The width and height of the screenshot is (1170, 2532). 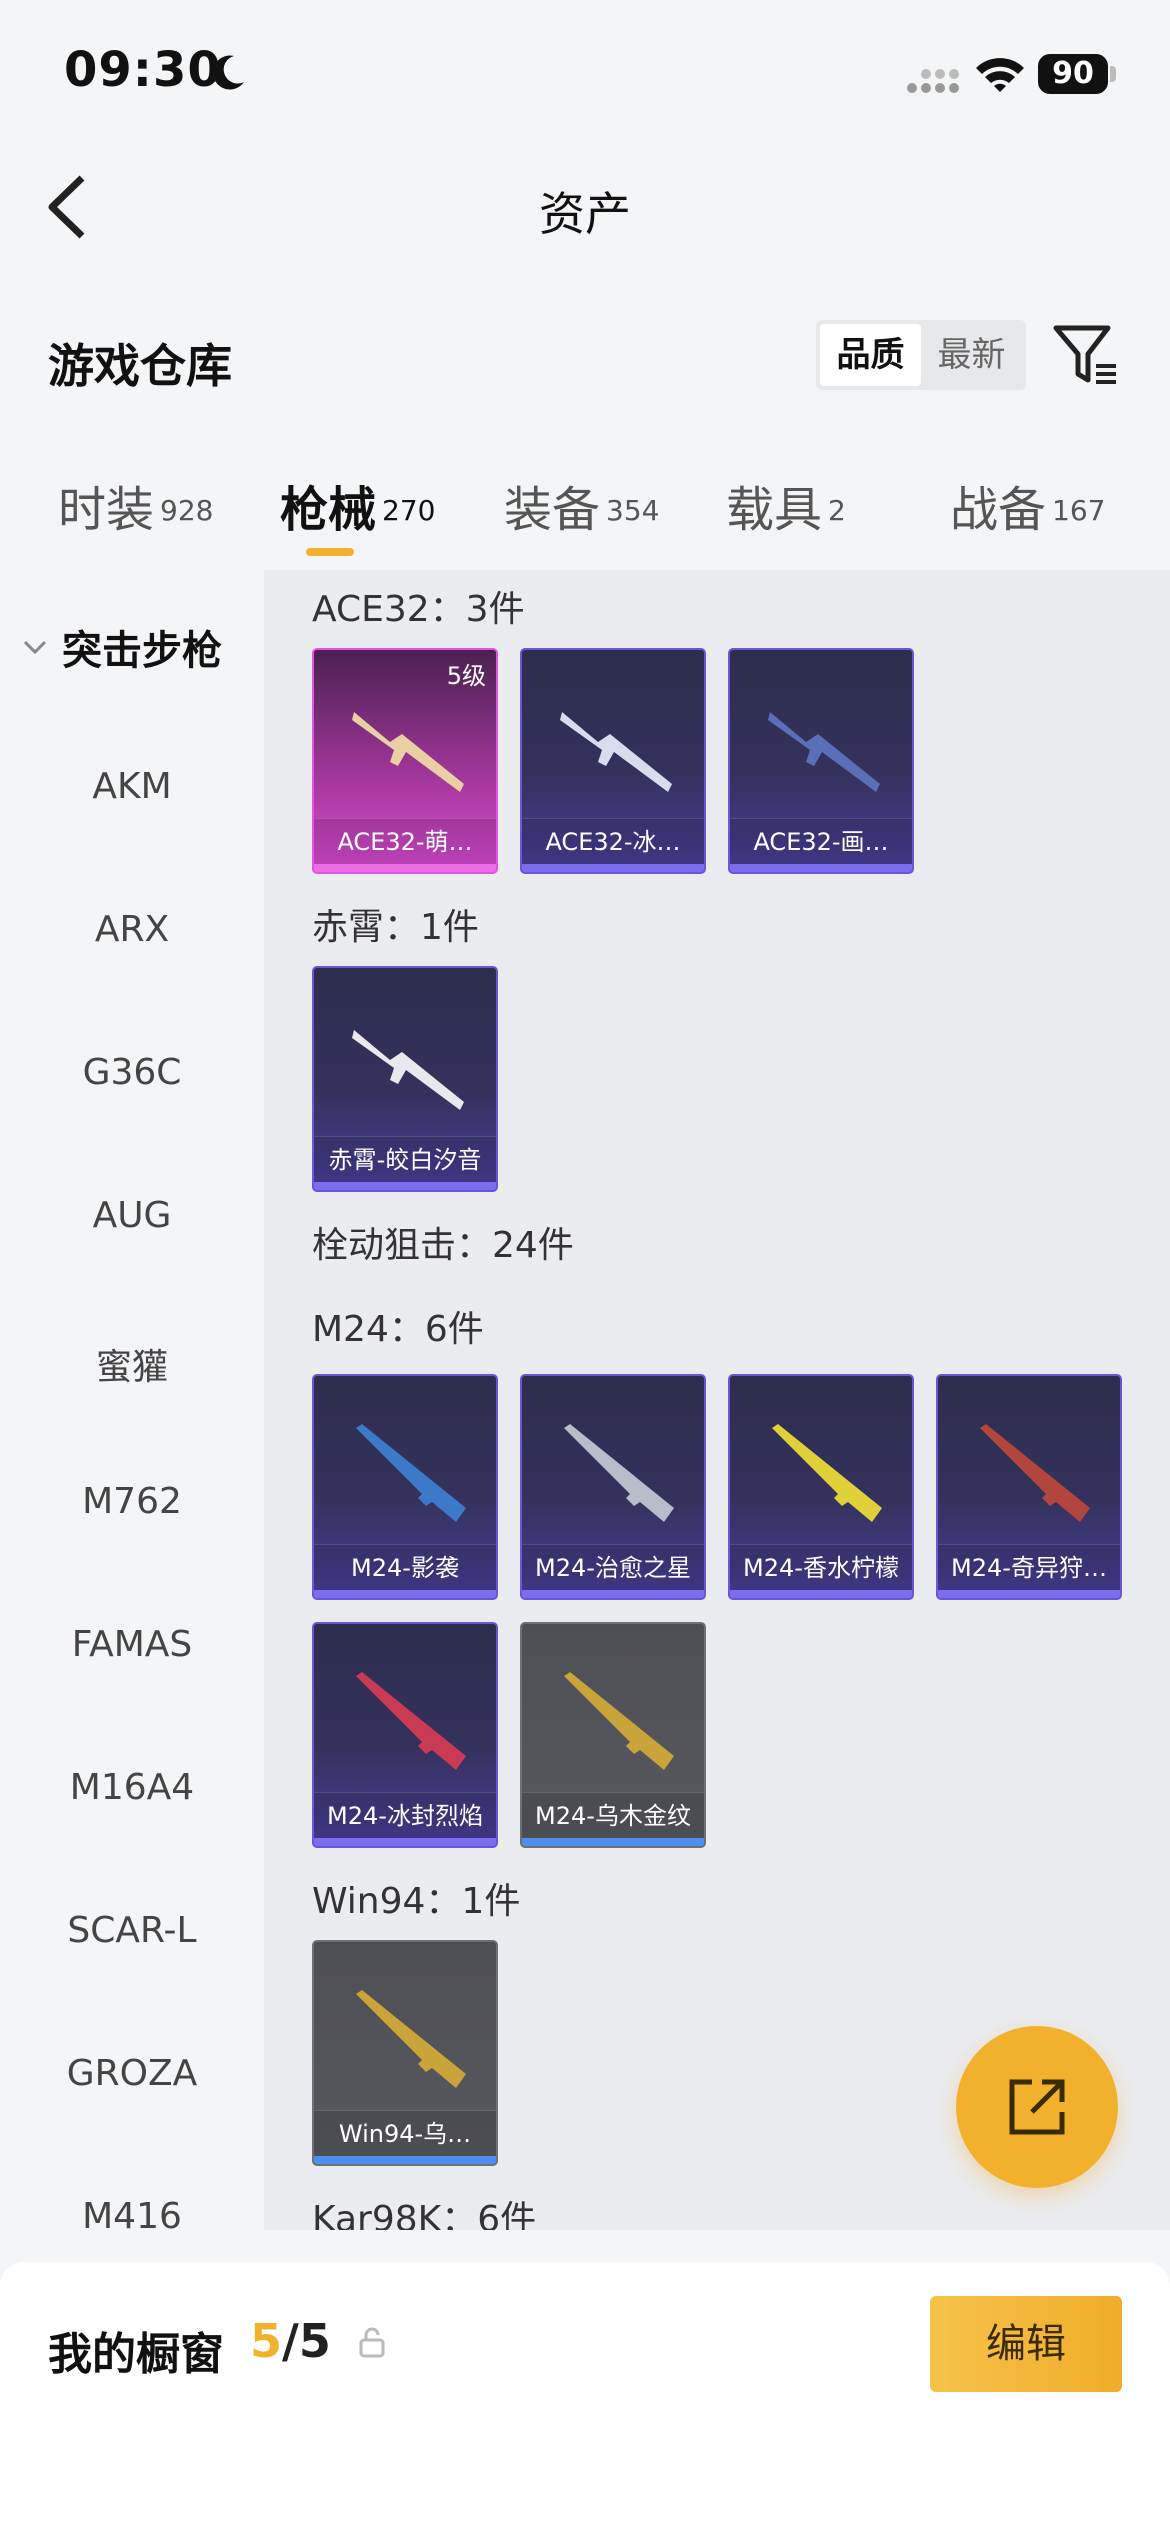 What do you see at coordinates (774, 510) in the screenshot?
I see `tab-label: 载具` at bounding box center [774, 510].